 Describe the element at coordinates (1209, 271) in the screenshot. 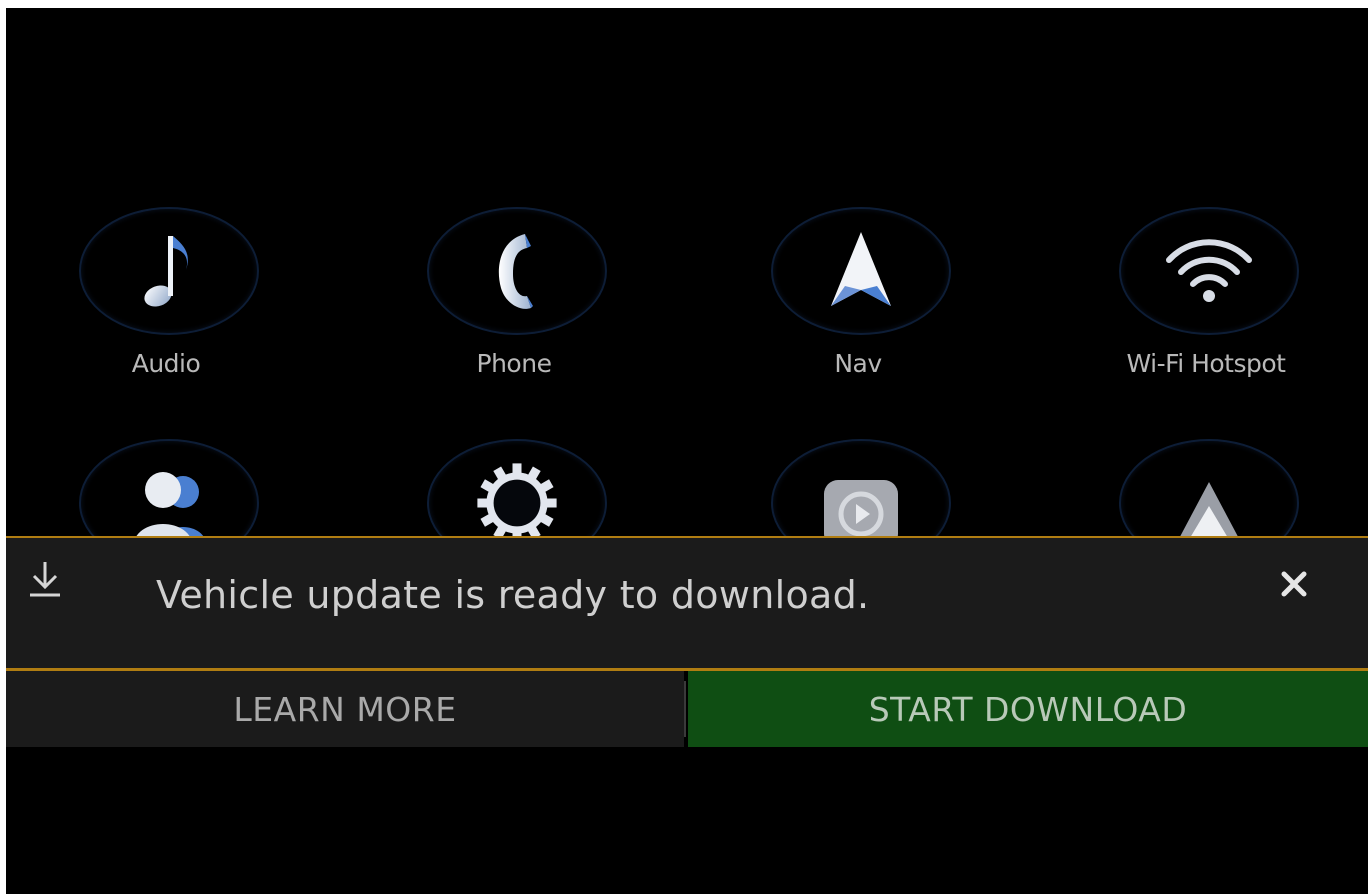

I see `wifi-icon` at that location.